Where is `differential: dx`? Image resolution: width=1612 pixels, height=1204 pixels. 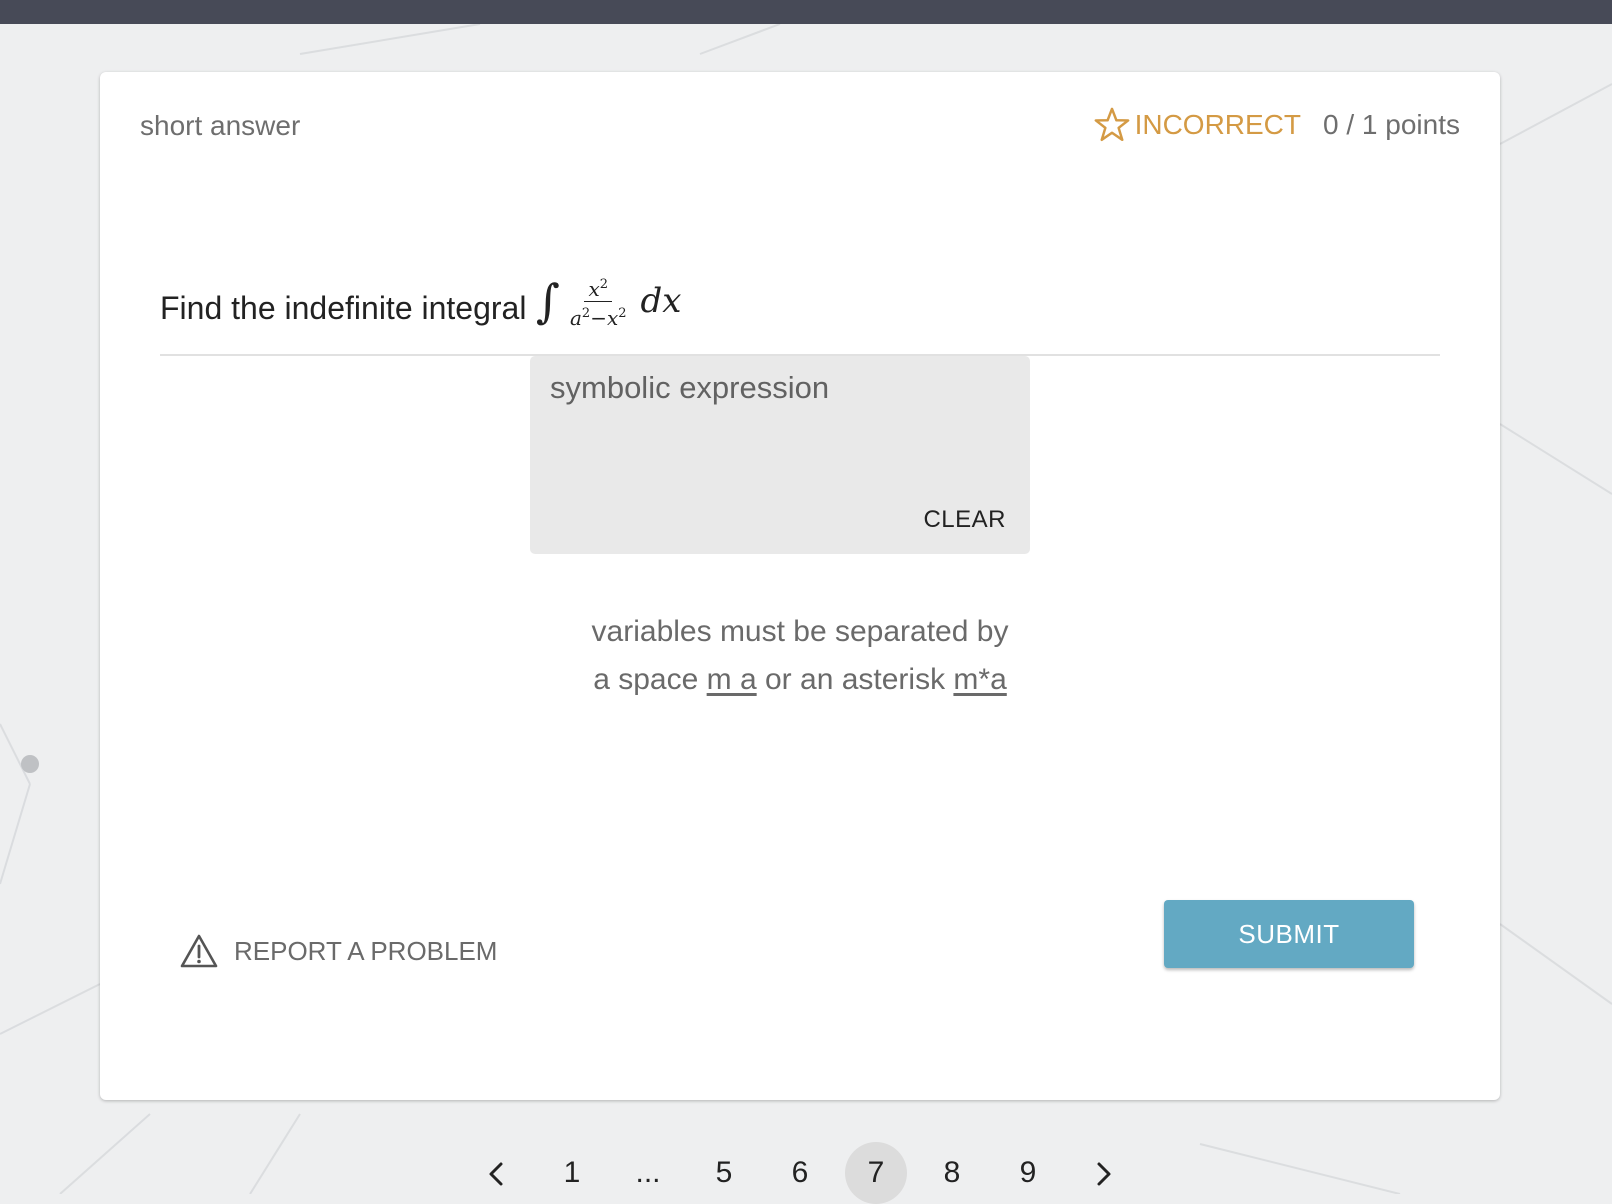
differential: dx is located at coordinates (661, 301).